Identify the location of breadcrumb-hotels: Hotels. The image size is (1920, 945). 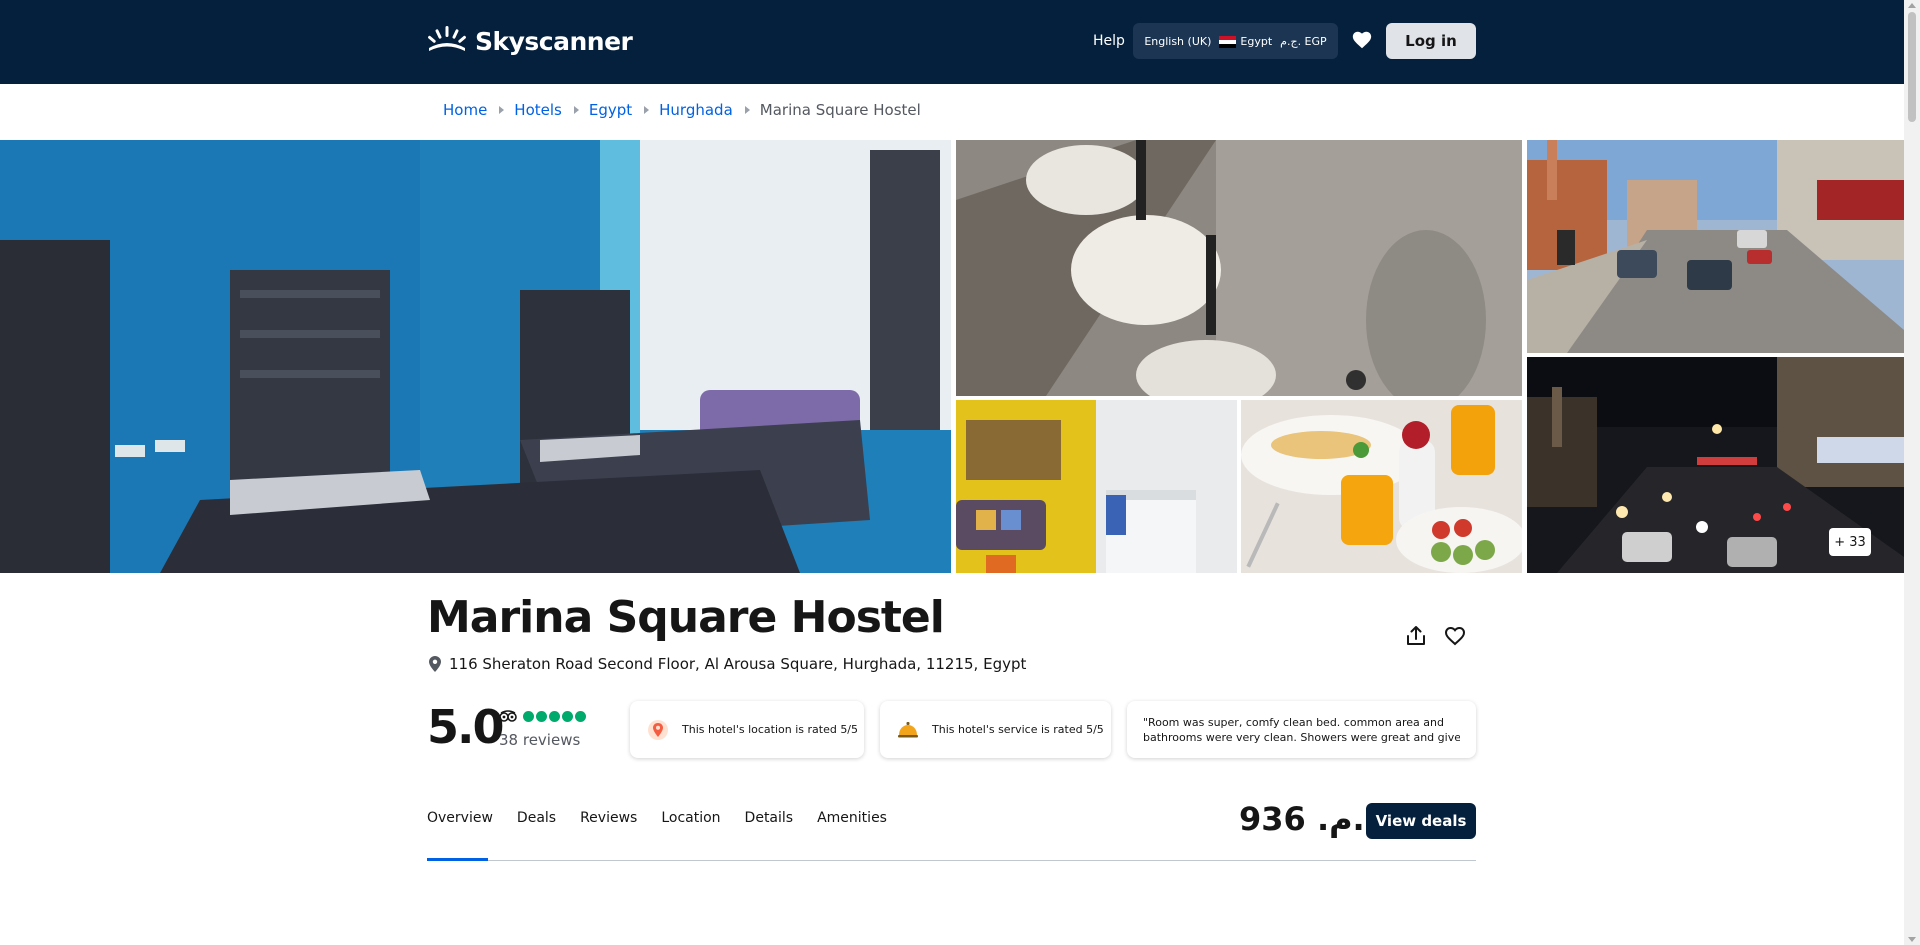
(538, 110).